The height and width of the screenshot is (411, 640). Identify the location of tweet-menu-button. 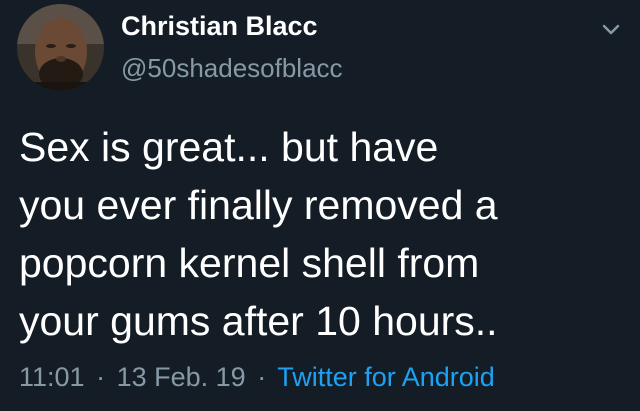
(611, 30).